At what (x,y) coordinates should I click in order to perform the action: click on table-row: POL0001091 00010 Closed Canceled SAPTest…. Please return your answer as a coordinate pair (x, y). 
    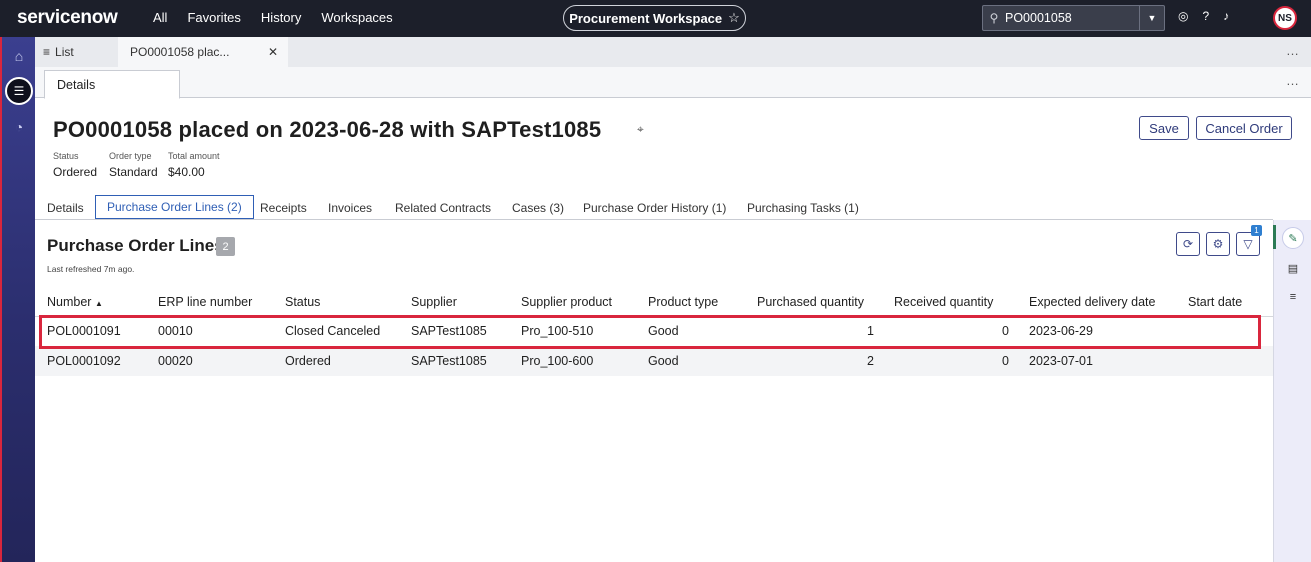
    Looking at the image, I should click on (654, 331).